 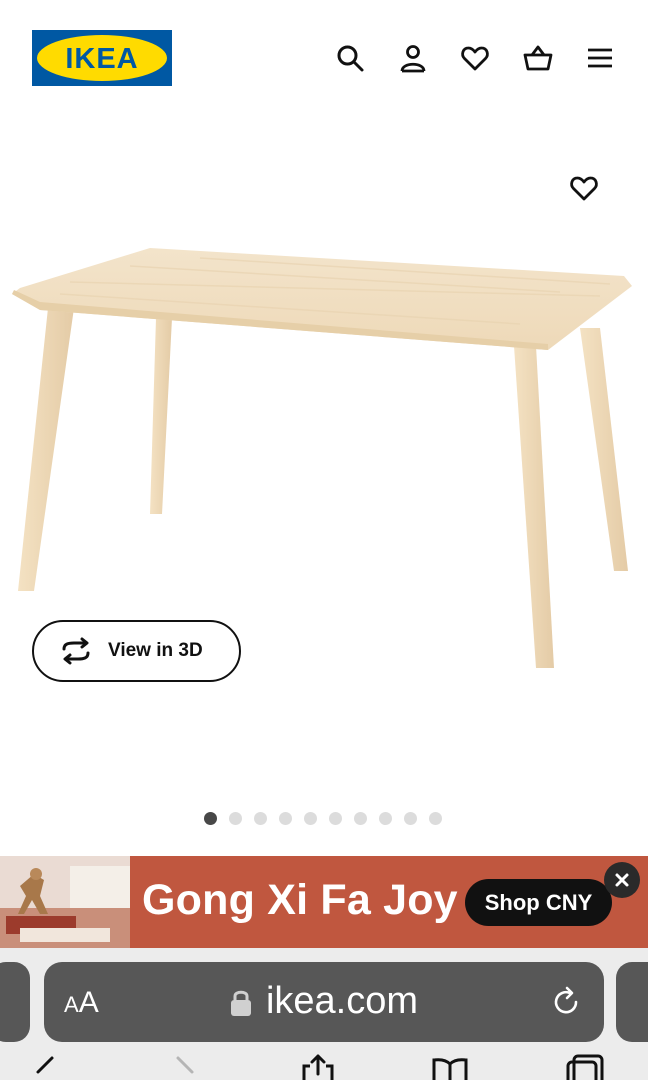 I want to click on ikea-logo: IKEA, so click(x=102, y=58).